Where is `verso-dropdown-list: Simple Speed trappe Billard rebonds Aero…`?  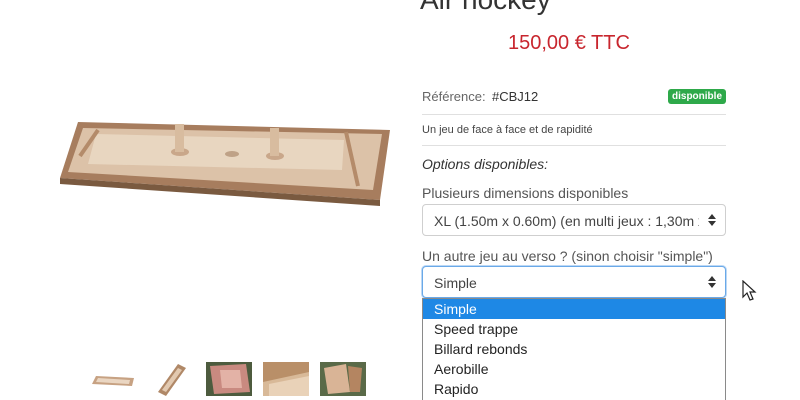 verso-dropdown-list: Simple Speed trappe Billard rebonds Aero… is located at coordinates (574, 349).